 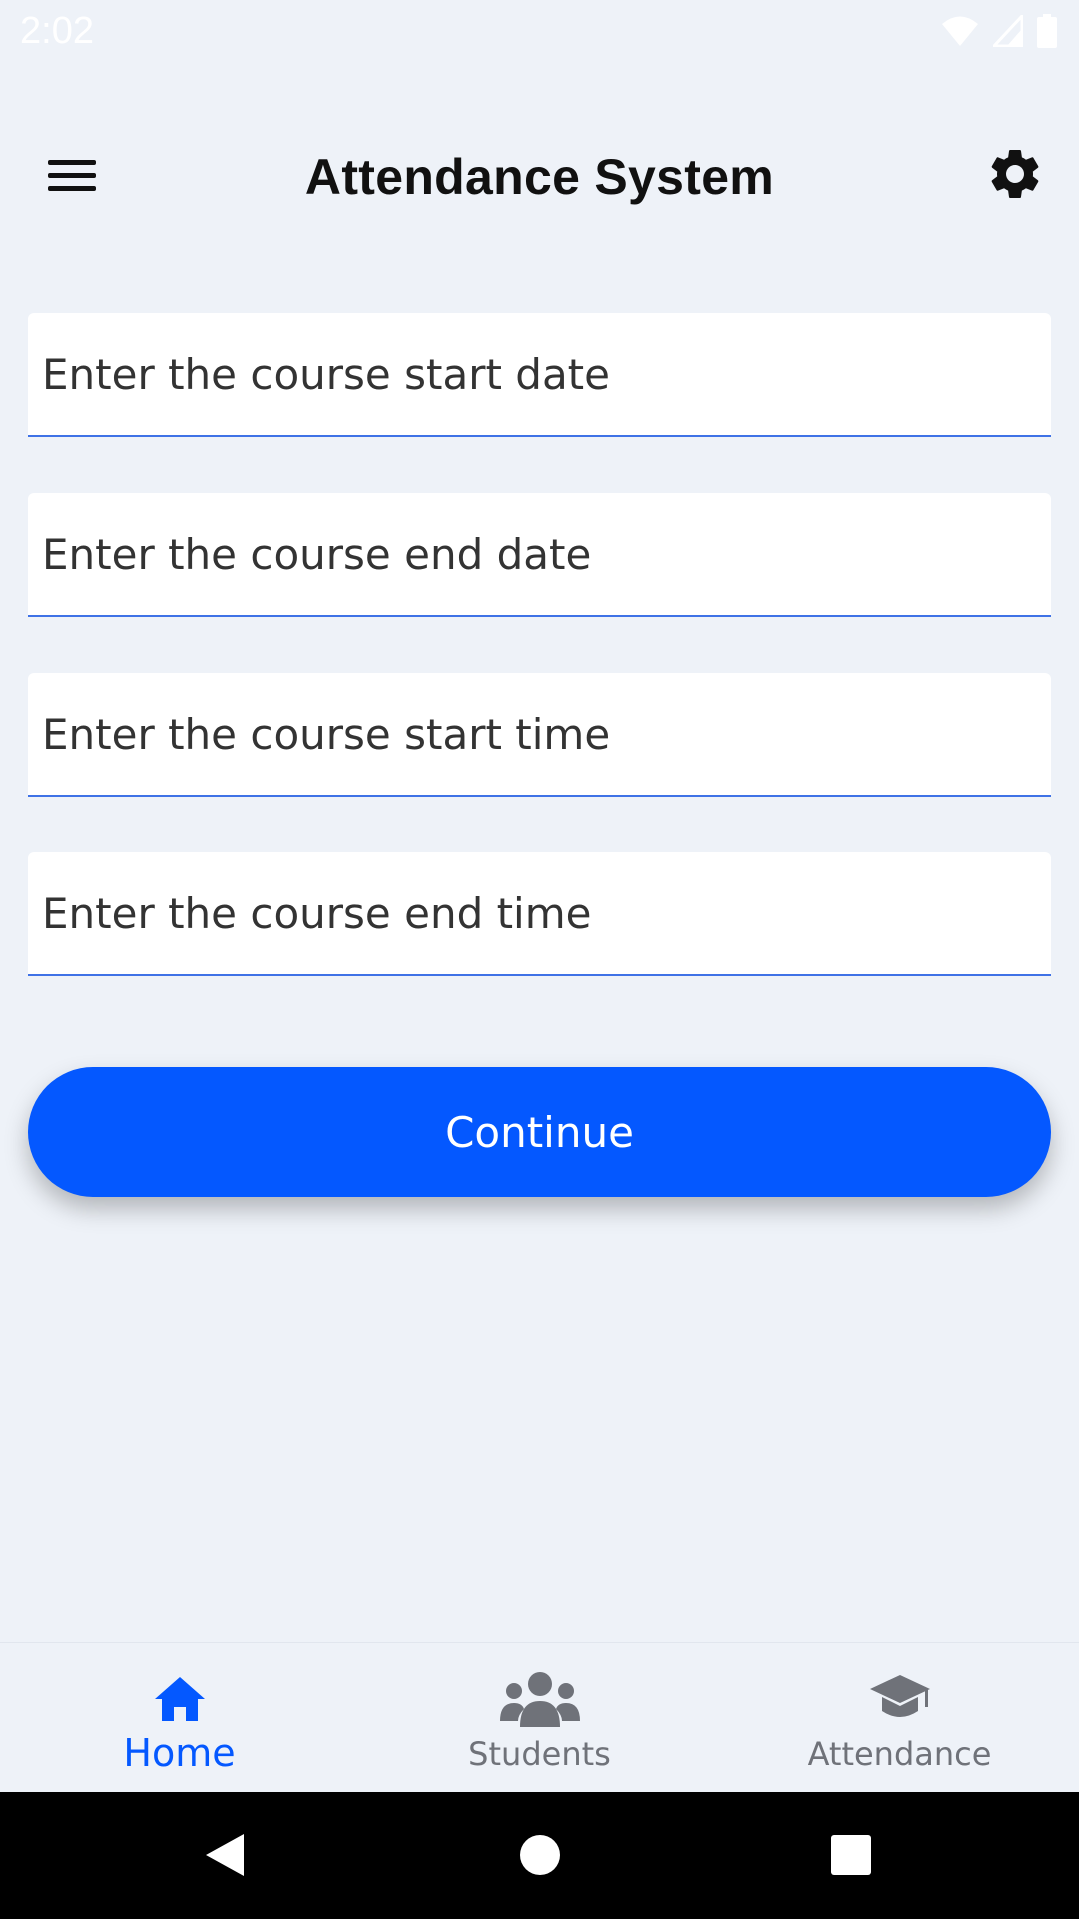 I want to click on bottom-nav: Home Students Attendance, so click(x=539, y=1717).